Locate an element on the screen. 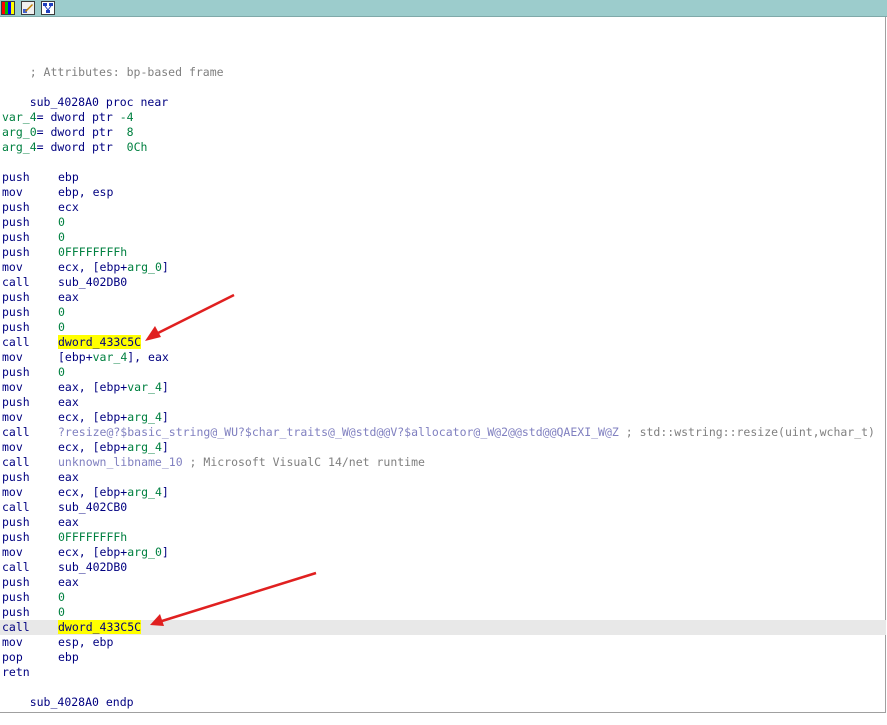  var-decl: var_4= dword ptr -4 is located at coordinates (68, 117).